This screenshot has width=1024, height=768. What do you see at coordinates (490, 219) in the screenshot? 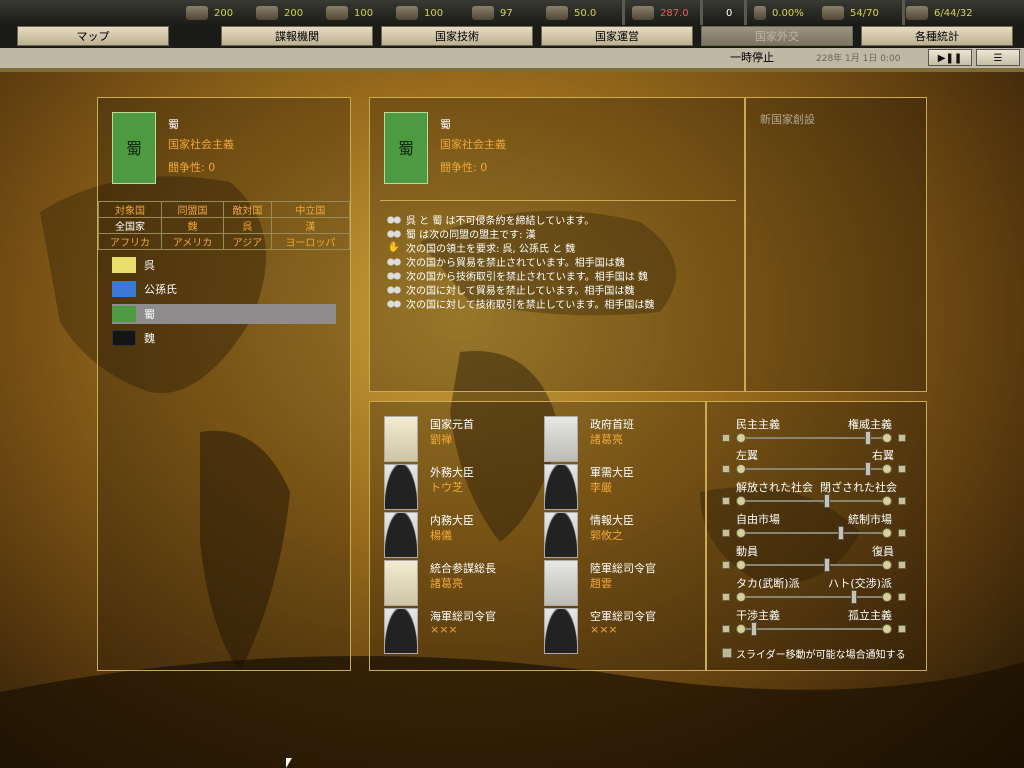
I see `diplomacy-log-line: 呉 と 蜀 は不可侵条約を締結しています。` at bounding box center [490, 219].